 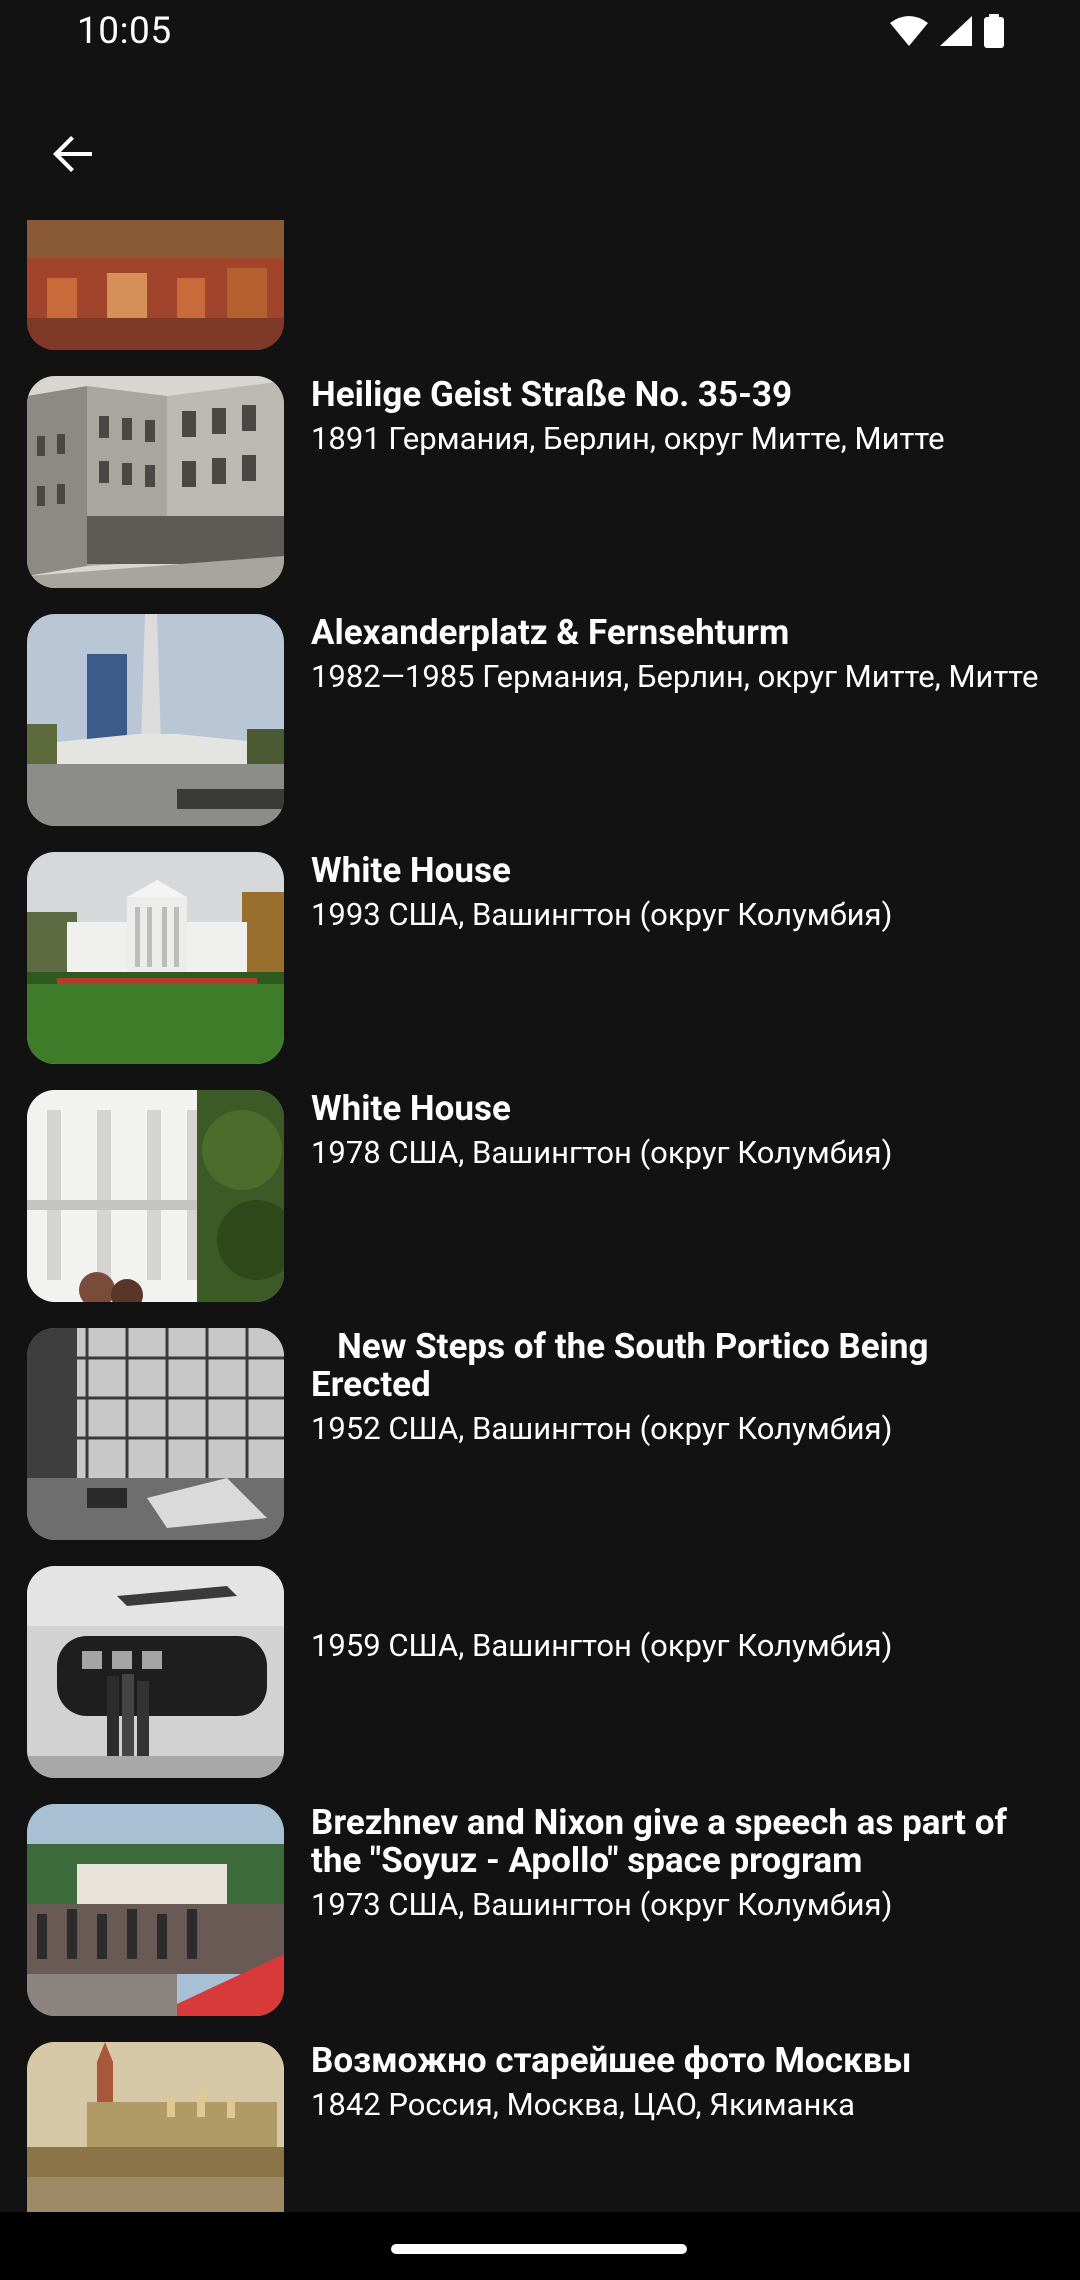 What do you see at coordinates (540, 298) in the screenshot?
I see `list-item` at bounding box center [540, 298].